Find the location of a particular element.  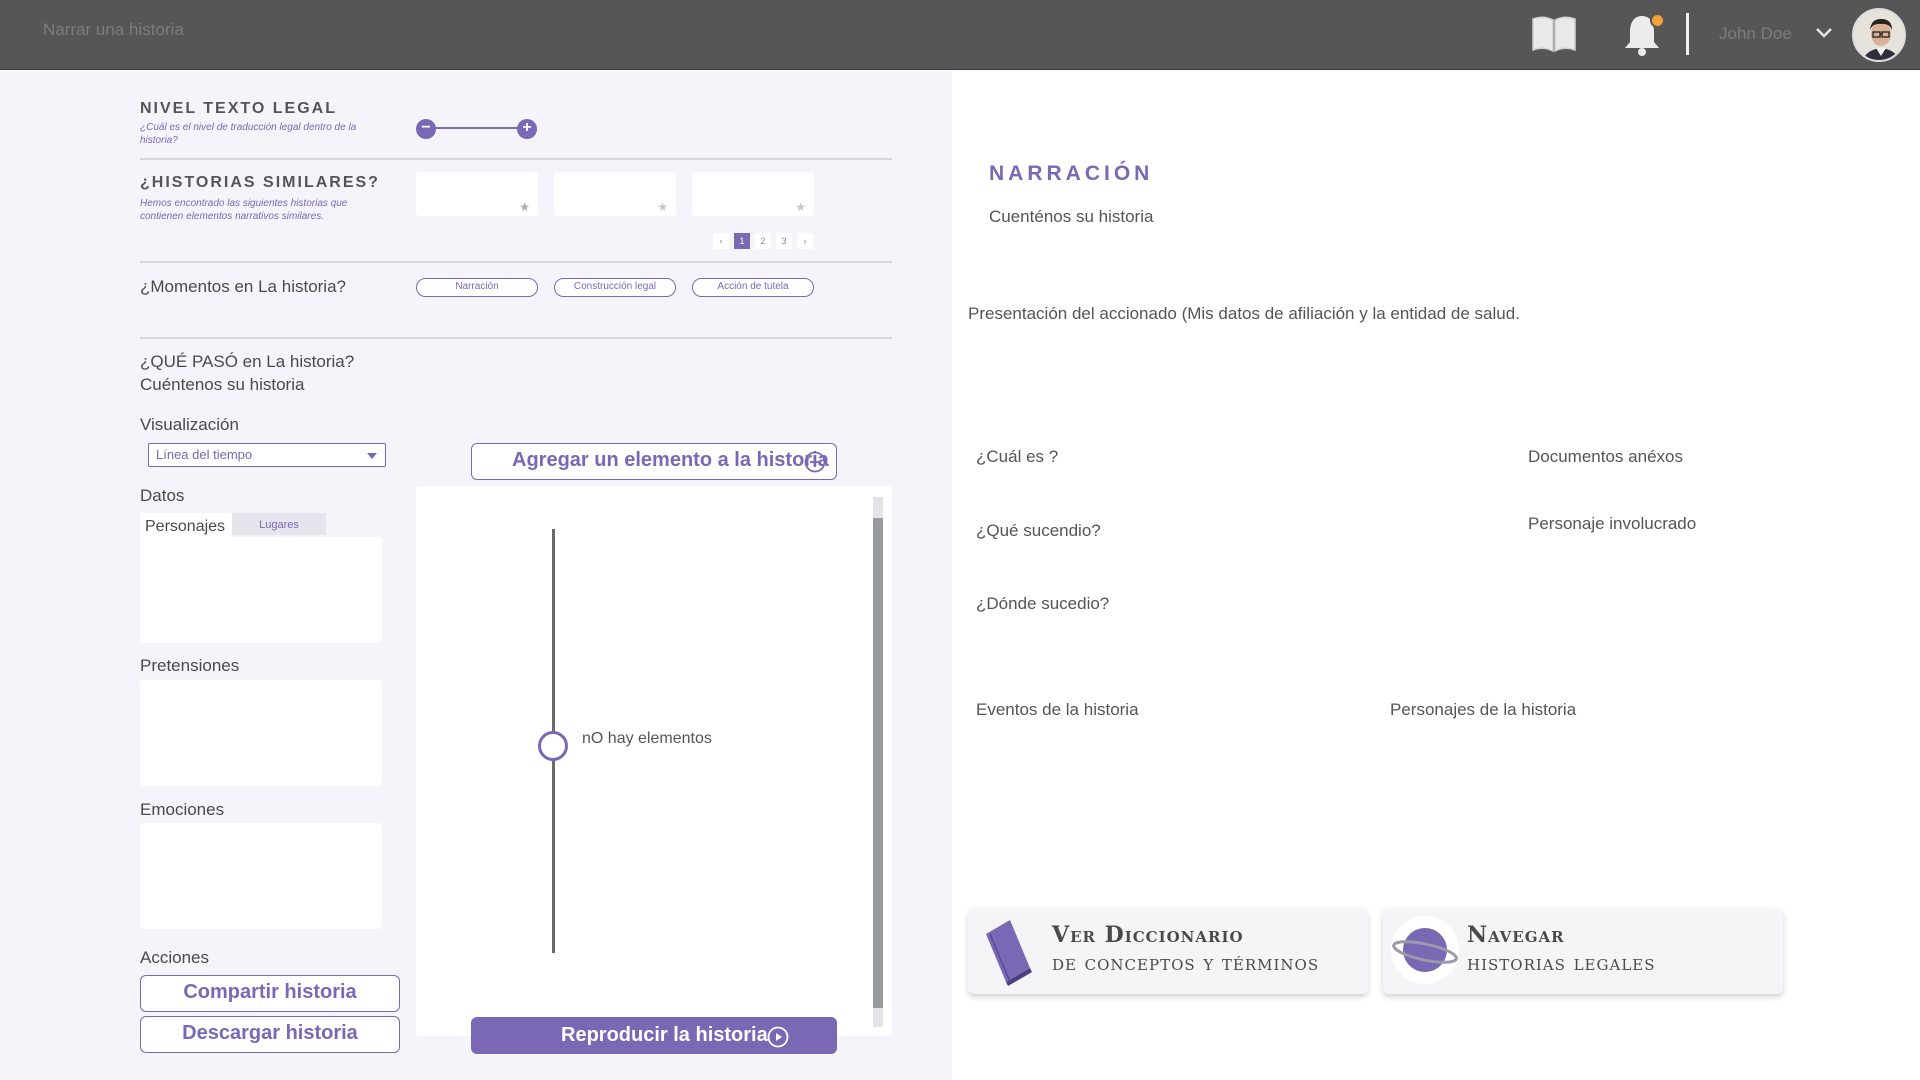

pretensiones-label: Pretensiones is located at coordinates (190, 665).